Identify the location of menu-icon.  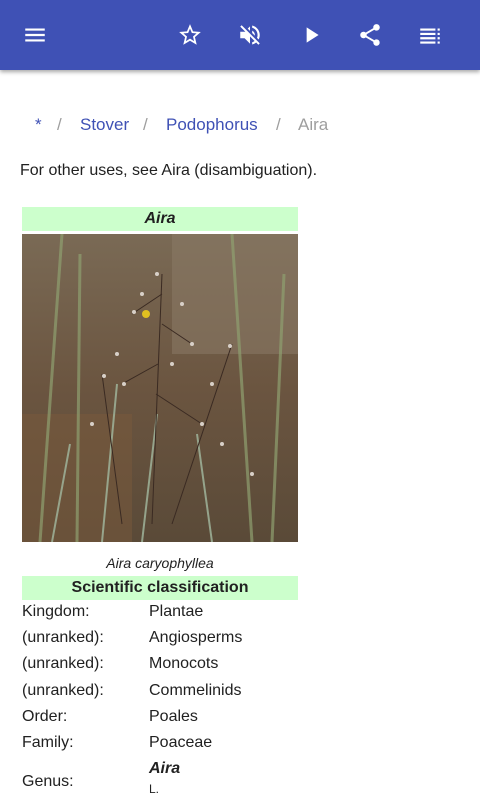
(35, 35).